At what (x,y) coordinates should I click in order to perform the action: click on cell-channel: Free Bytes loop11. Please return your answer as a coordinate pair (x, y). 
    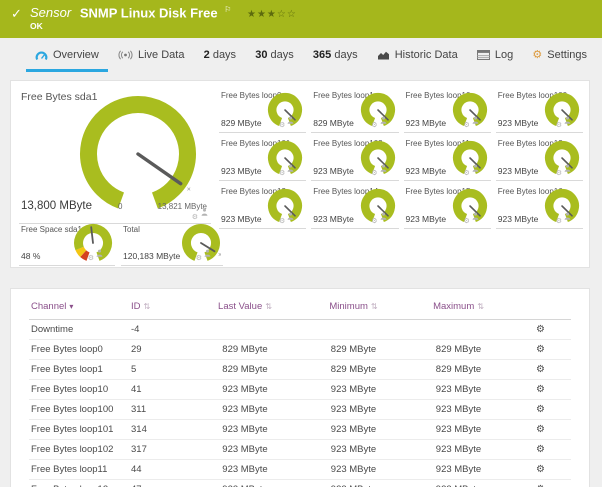
    Looking at the image, I should click on (79, 469).